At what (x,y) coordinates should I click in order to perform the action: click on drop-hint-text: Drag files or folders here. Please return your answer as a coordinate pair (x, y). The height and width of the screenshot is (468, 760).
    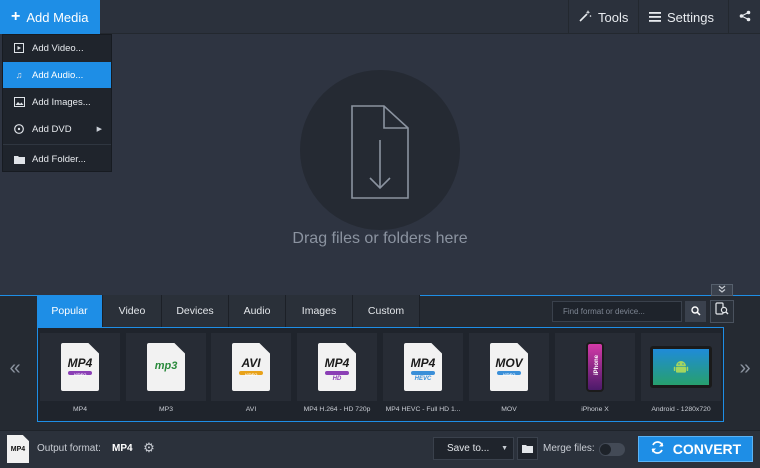
    Looking at the image, I should click on (380, 238).